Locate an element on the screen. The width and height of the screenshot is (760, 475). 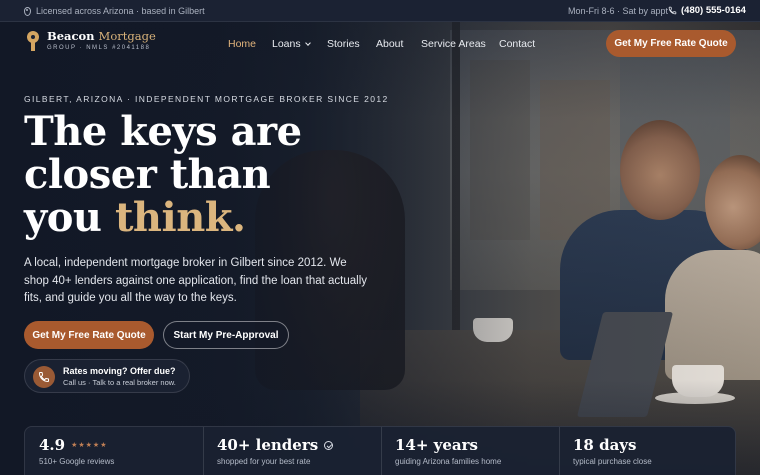
brand-logo: Beacon Mortgage GROUP · NMLS #2041188 is located at coordinates (91, 40).